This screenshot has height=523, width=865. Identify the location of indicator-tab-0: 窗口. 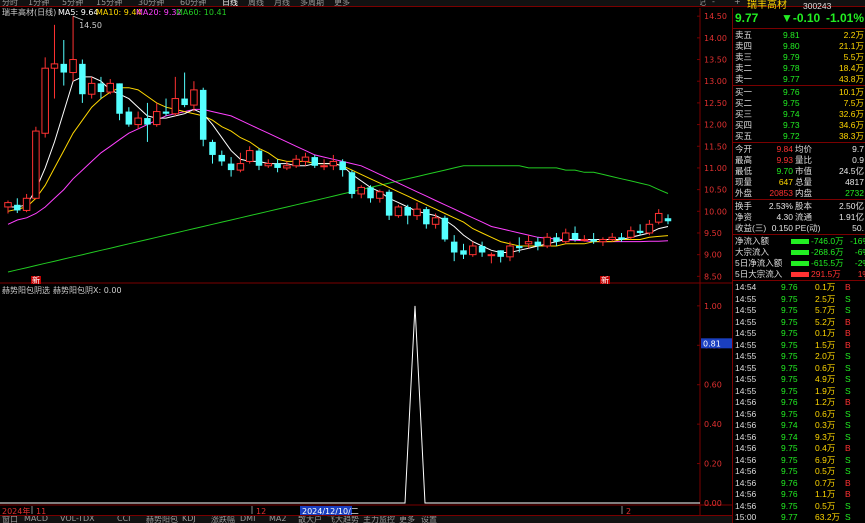
(10, 519).